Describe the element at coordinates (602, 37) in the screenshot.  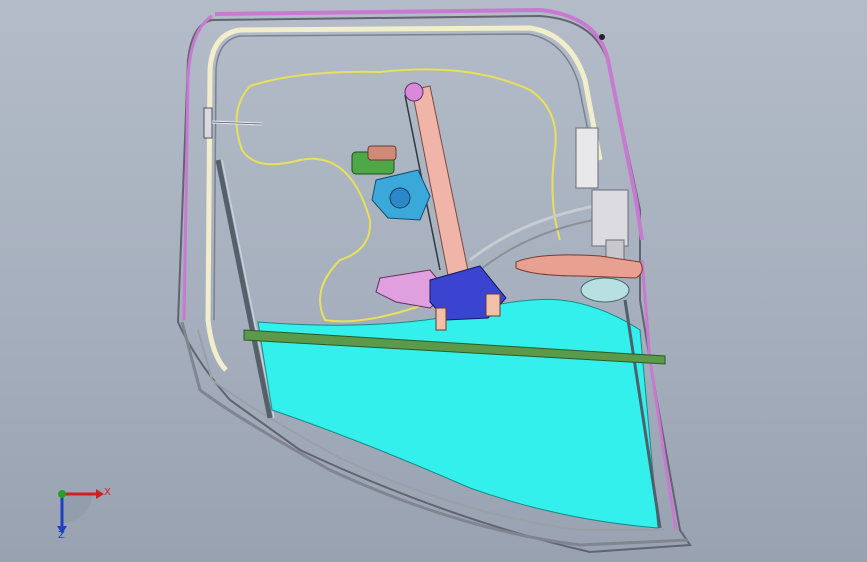
I see `reference-point` at that location.